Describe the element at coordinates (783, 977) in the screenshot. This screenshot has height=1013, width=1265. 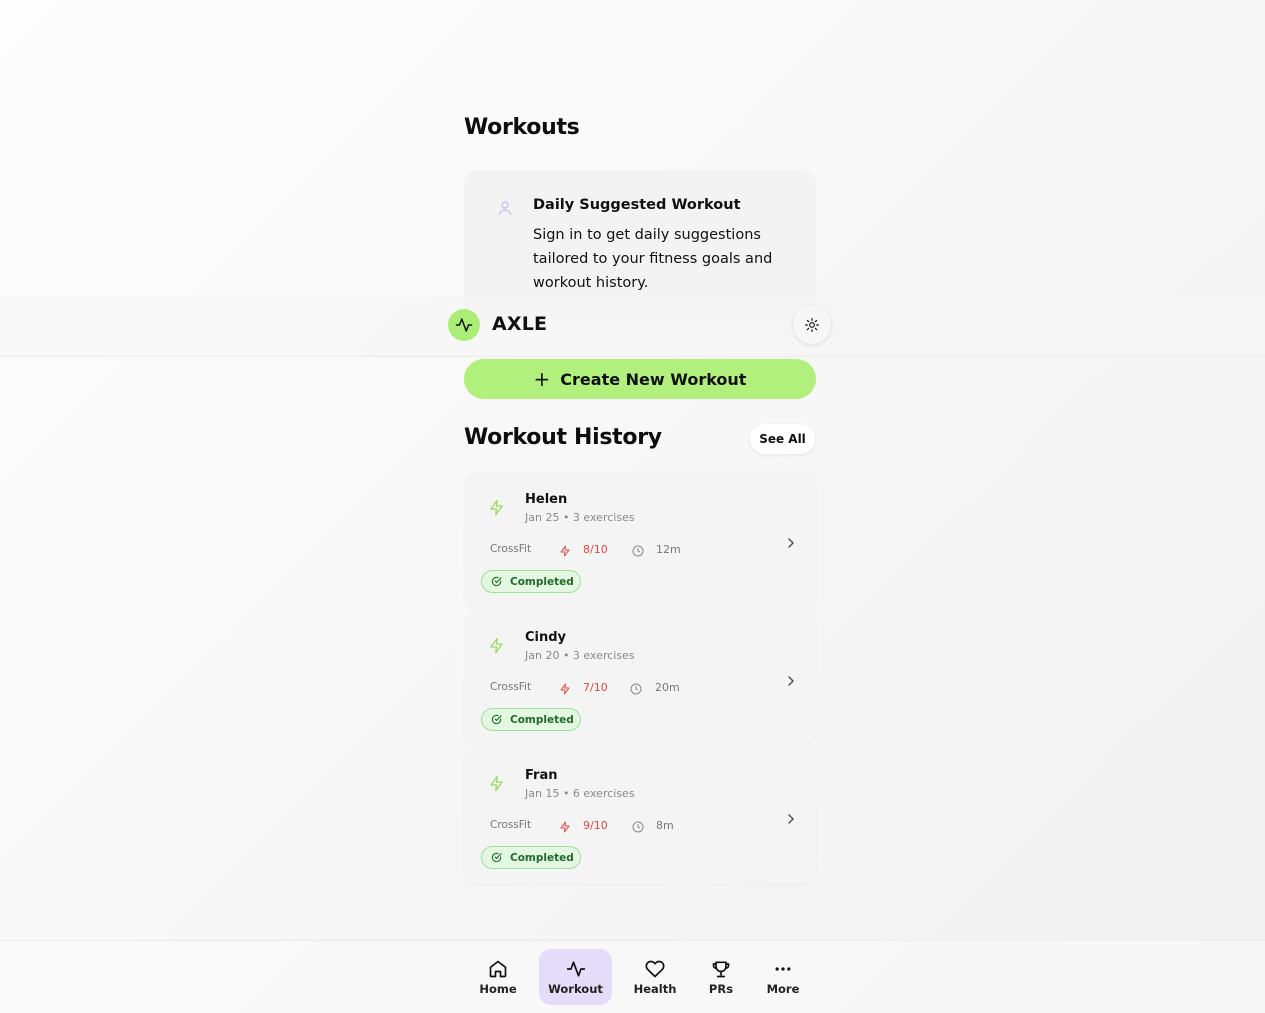
I see `nav-item-more: More` at that location.